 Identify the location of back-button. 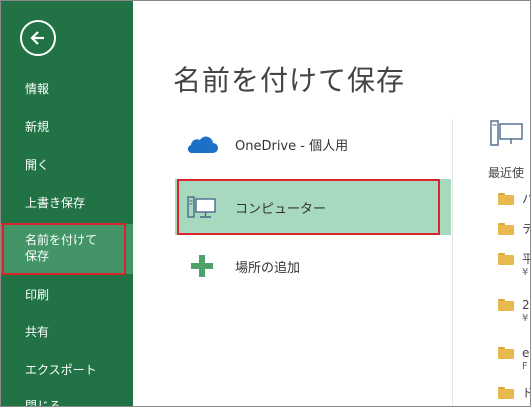
(38, 38).